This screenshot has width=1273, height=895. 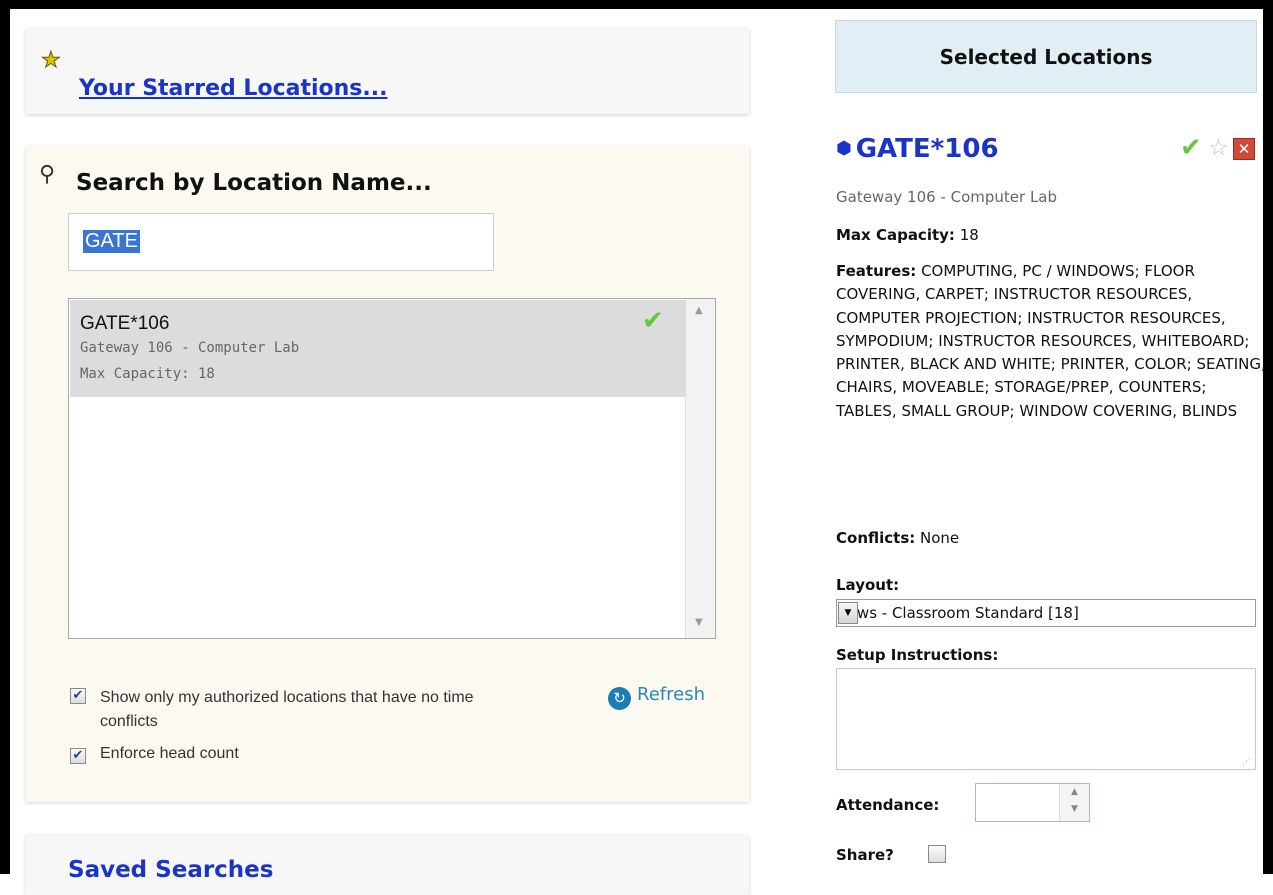 What do you see at coordinates (876, 271) in the screenshot?
I see `features-label: Features:` at bounding box center [876, 271].